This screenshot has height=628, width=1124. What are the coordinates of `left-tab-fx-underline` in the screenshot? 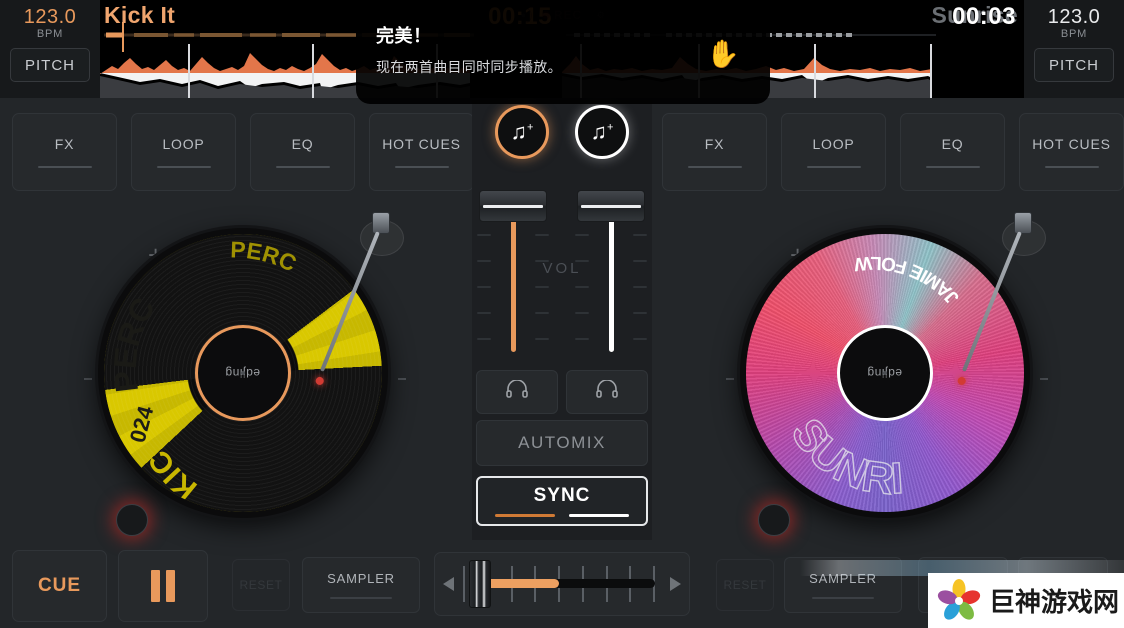 It's located at (64, 167).